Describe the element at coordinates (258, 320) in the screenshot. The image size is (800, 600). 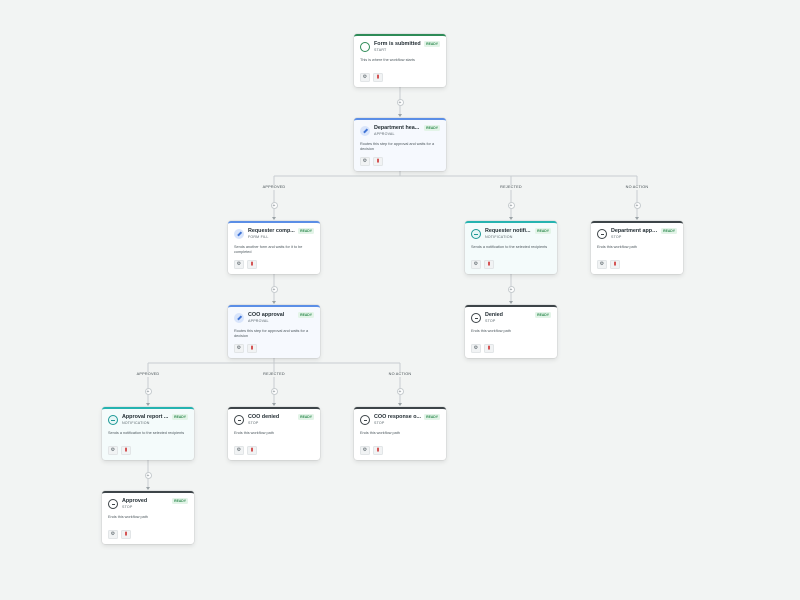
I see `step-type: APPROVAL` at that location.